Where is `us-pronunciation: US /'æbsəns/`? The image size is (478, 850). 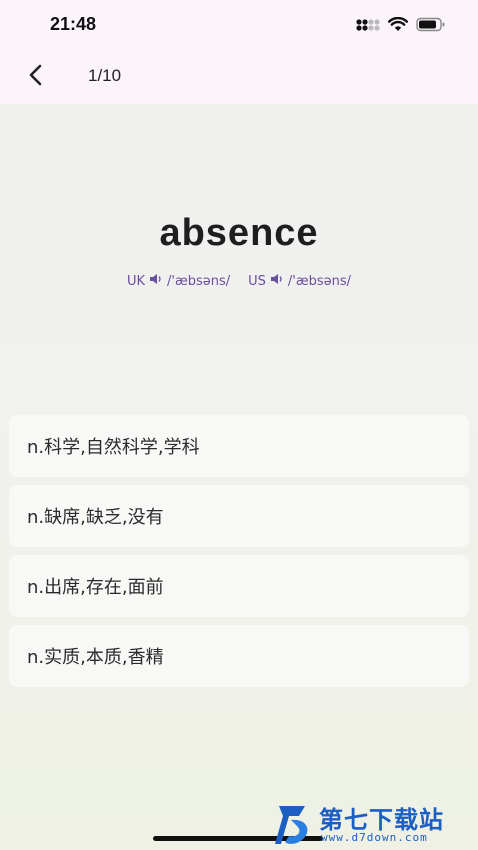 us-pronunciation: US /'æbsəns/ is located at coordinates (299, 281).